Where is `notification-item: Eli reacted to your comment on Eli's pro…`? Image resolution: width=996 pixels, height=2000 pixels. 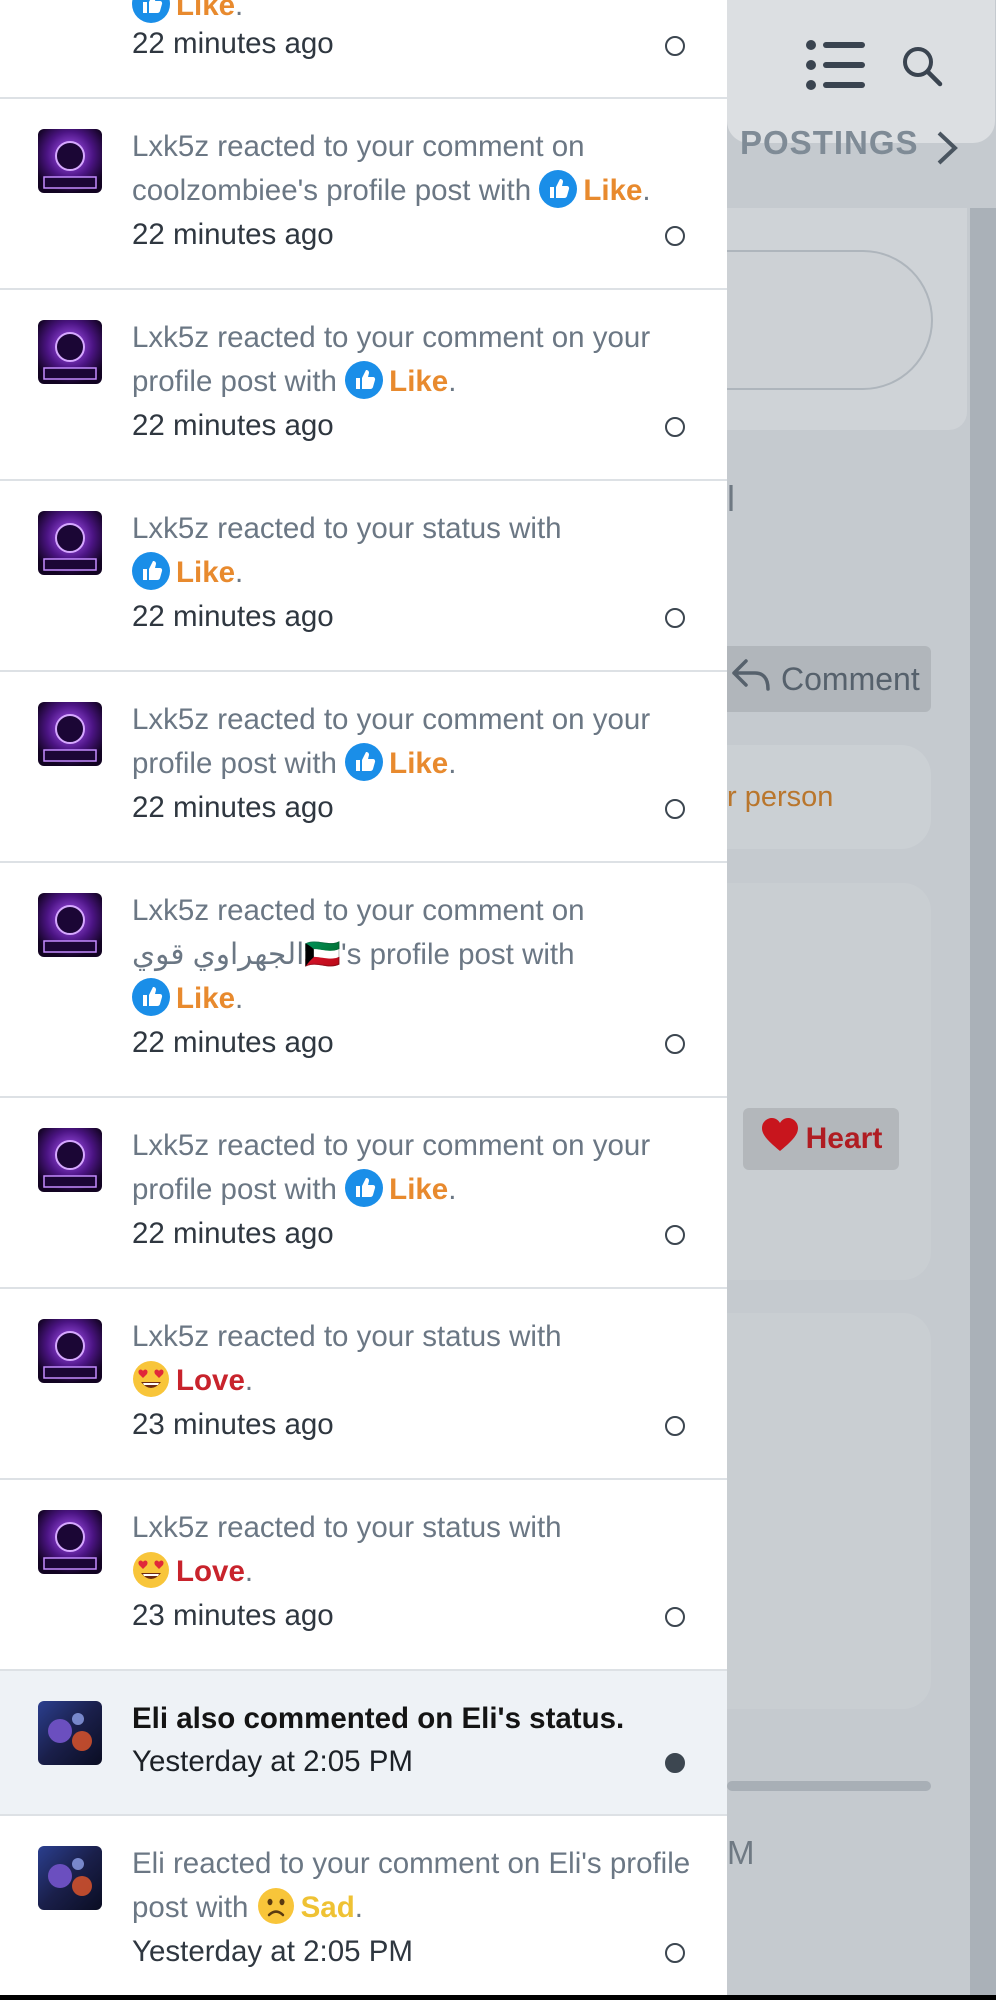
notification-item: Eli reacted to your comment on Eli's pro… is located at coordinates (363, 1908).